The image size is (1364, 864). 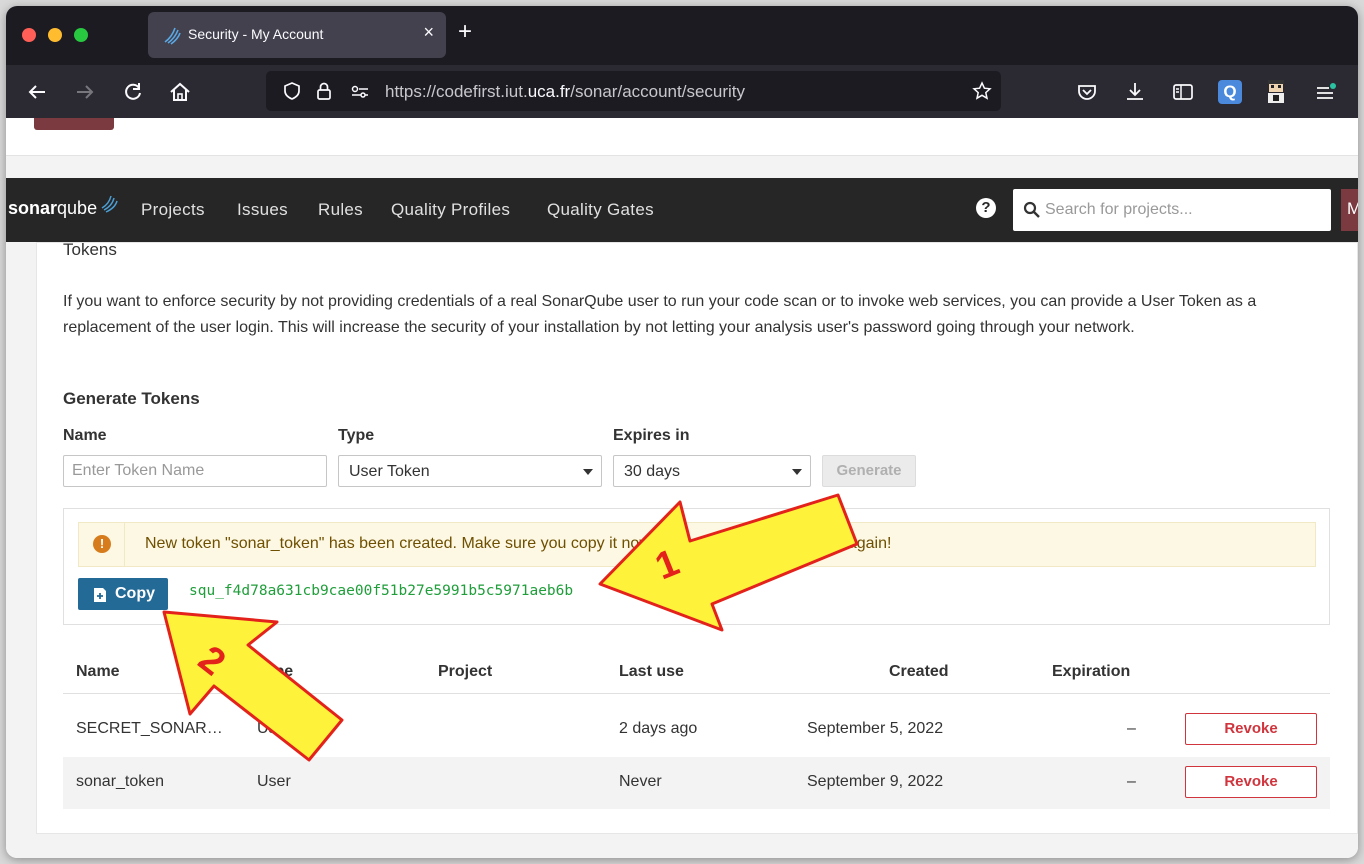 I want to click on home-icon, so click(x=180, y=92).